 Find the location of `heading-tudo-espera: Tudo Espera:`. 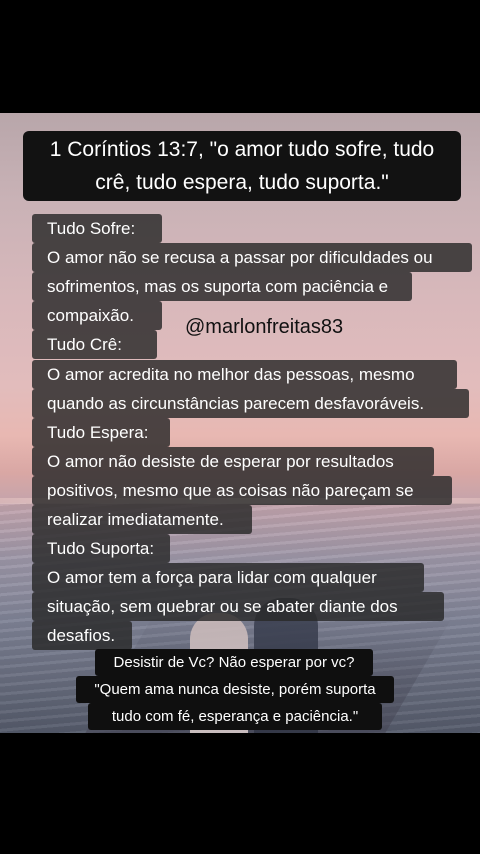

heading-tudo-espera: Tudo Espera: is located at coordinates (101, 432).